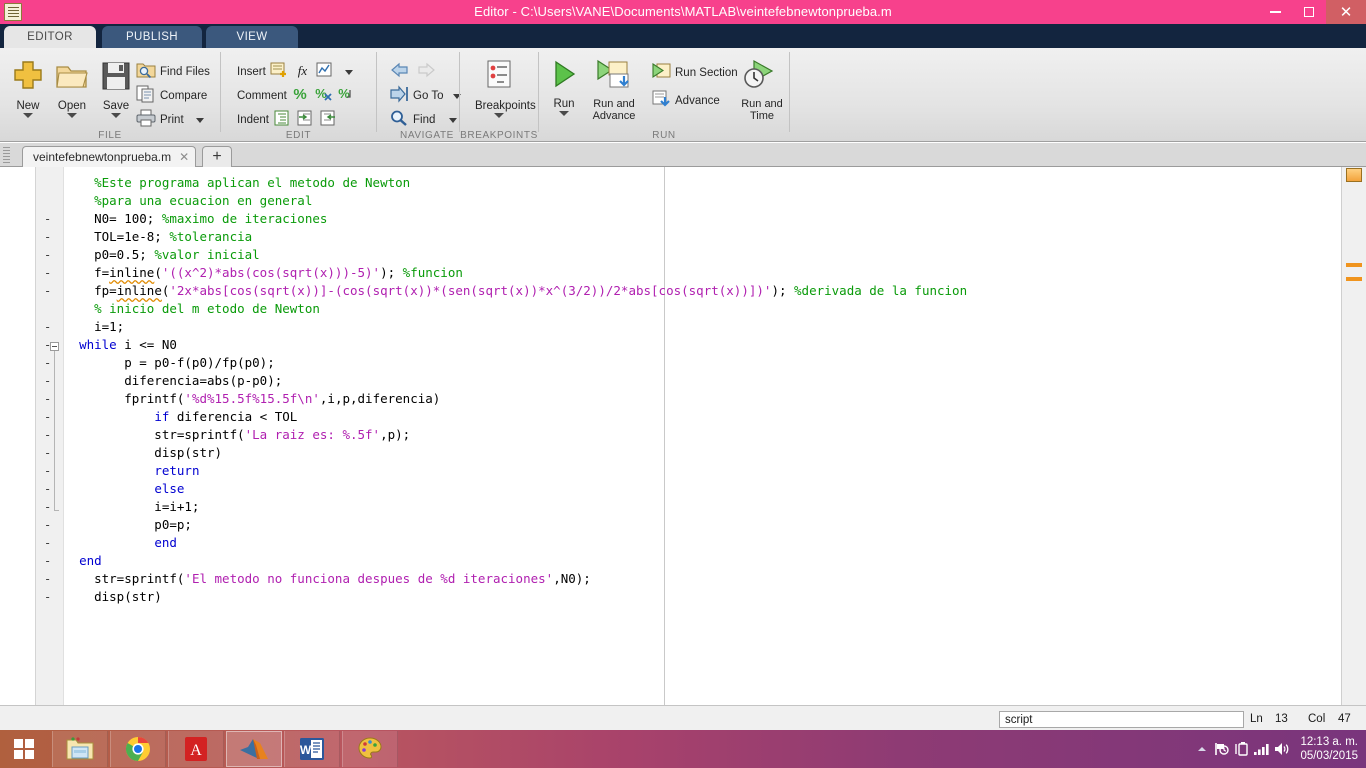  Describe the element at coordinates (453, 120) in the screenshot. I see `find-dropdown-caret` at that location.